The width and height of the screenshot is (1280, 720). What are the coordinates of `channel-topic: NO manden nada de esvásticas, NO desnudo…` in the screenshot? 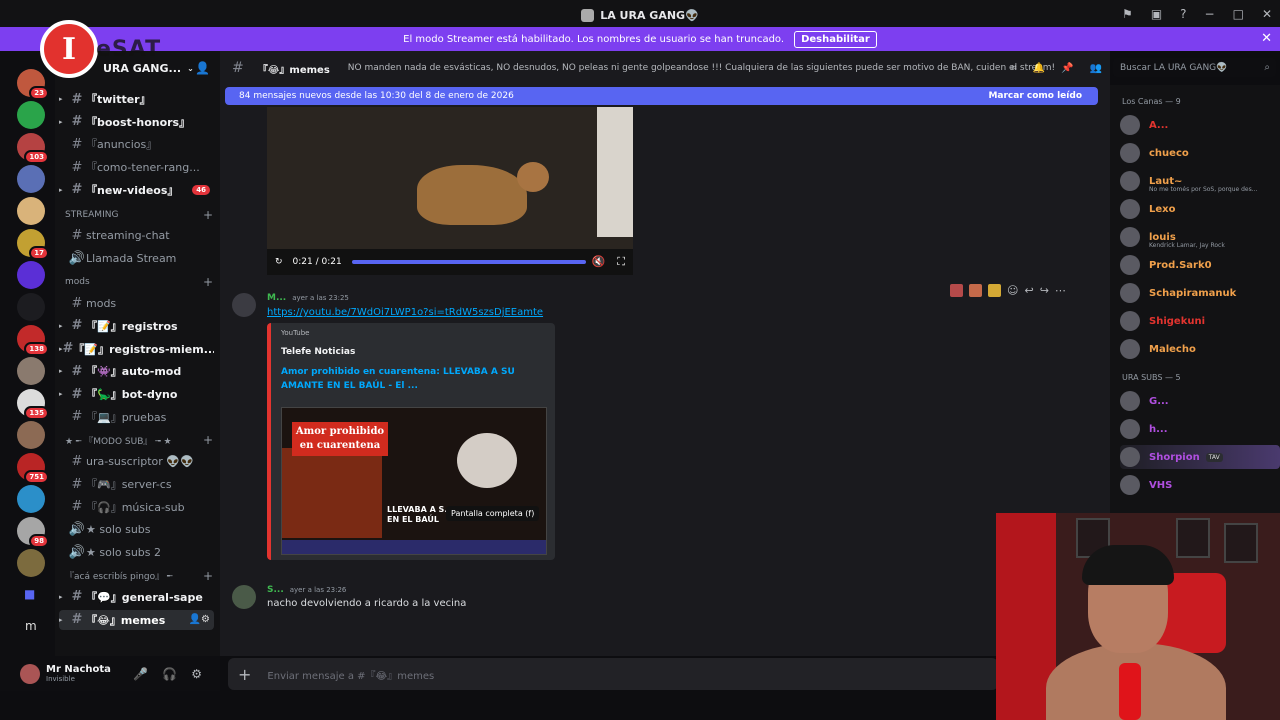 It's located at (701, 68).